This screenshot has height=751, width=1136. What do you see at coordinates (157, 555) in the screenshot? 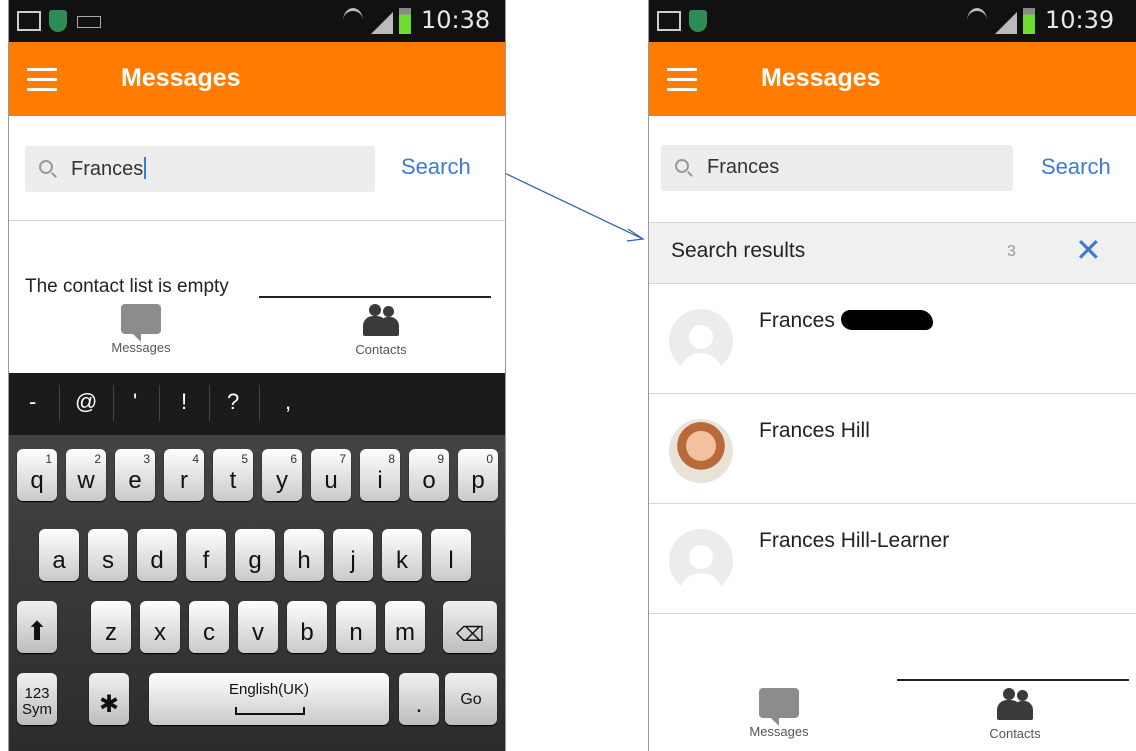
I see `key-d: d` at bounding box center [157, 555].